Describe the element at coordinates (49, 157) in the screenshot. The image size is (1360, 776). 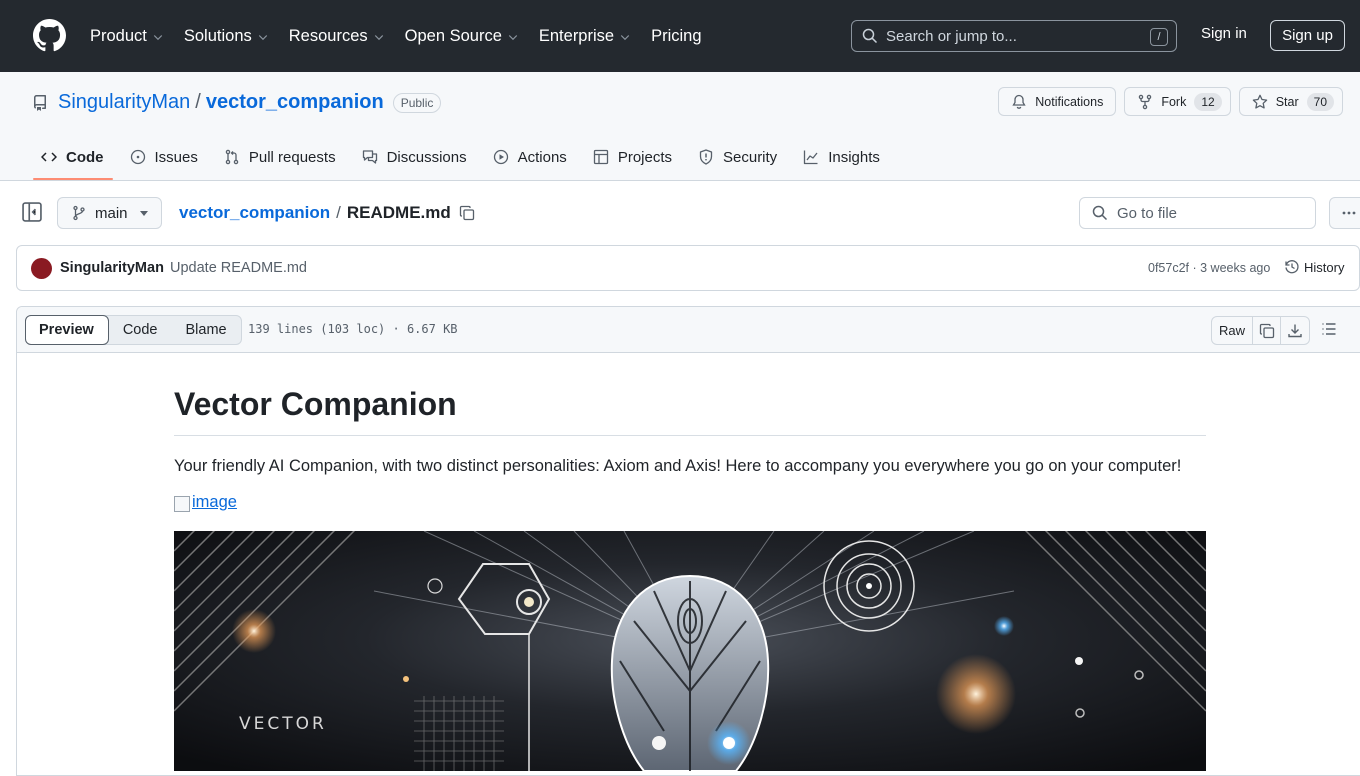
I see `code-icon` at that location.